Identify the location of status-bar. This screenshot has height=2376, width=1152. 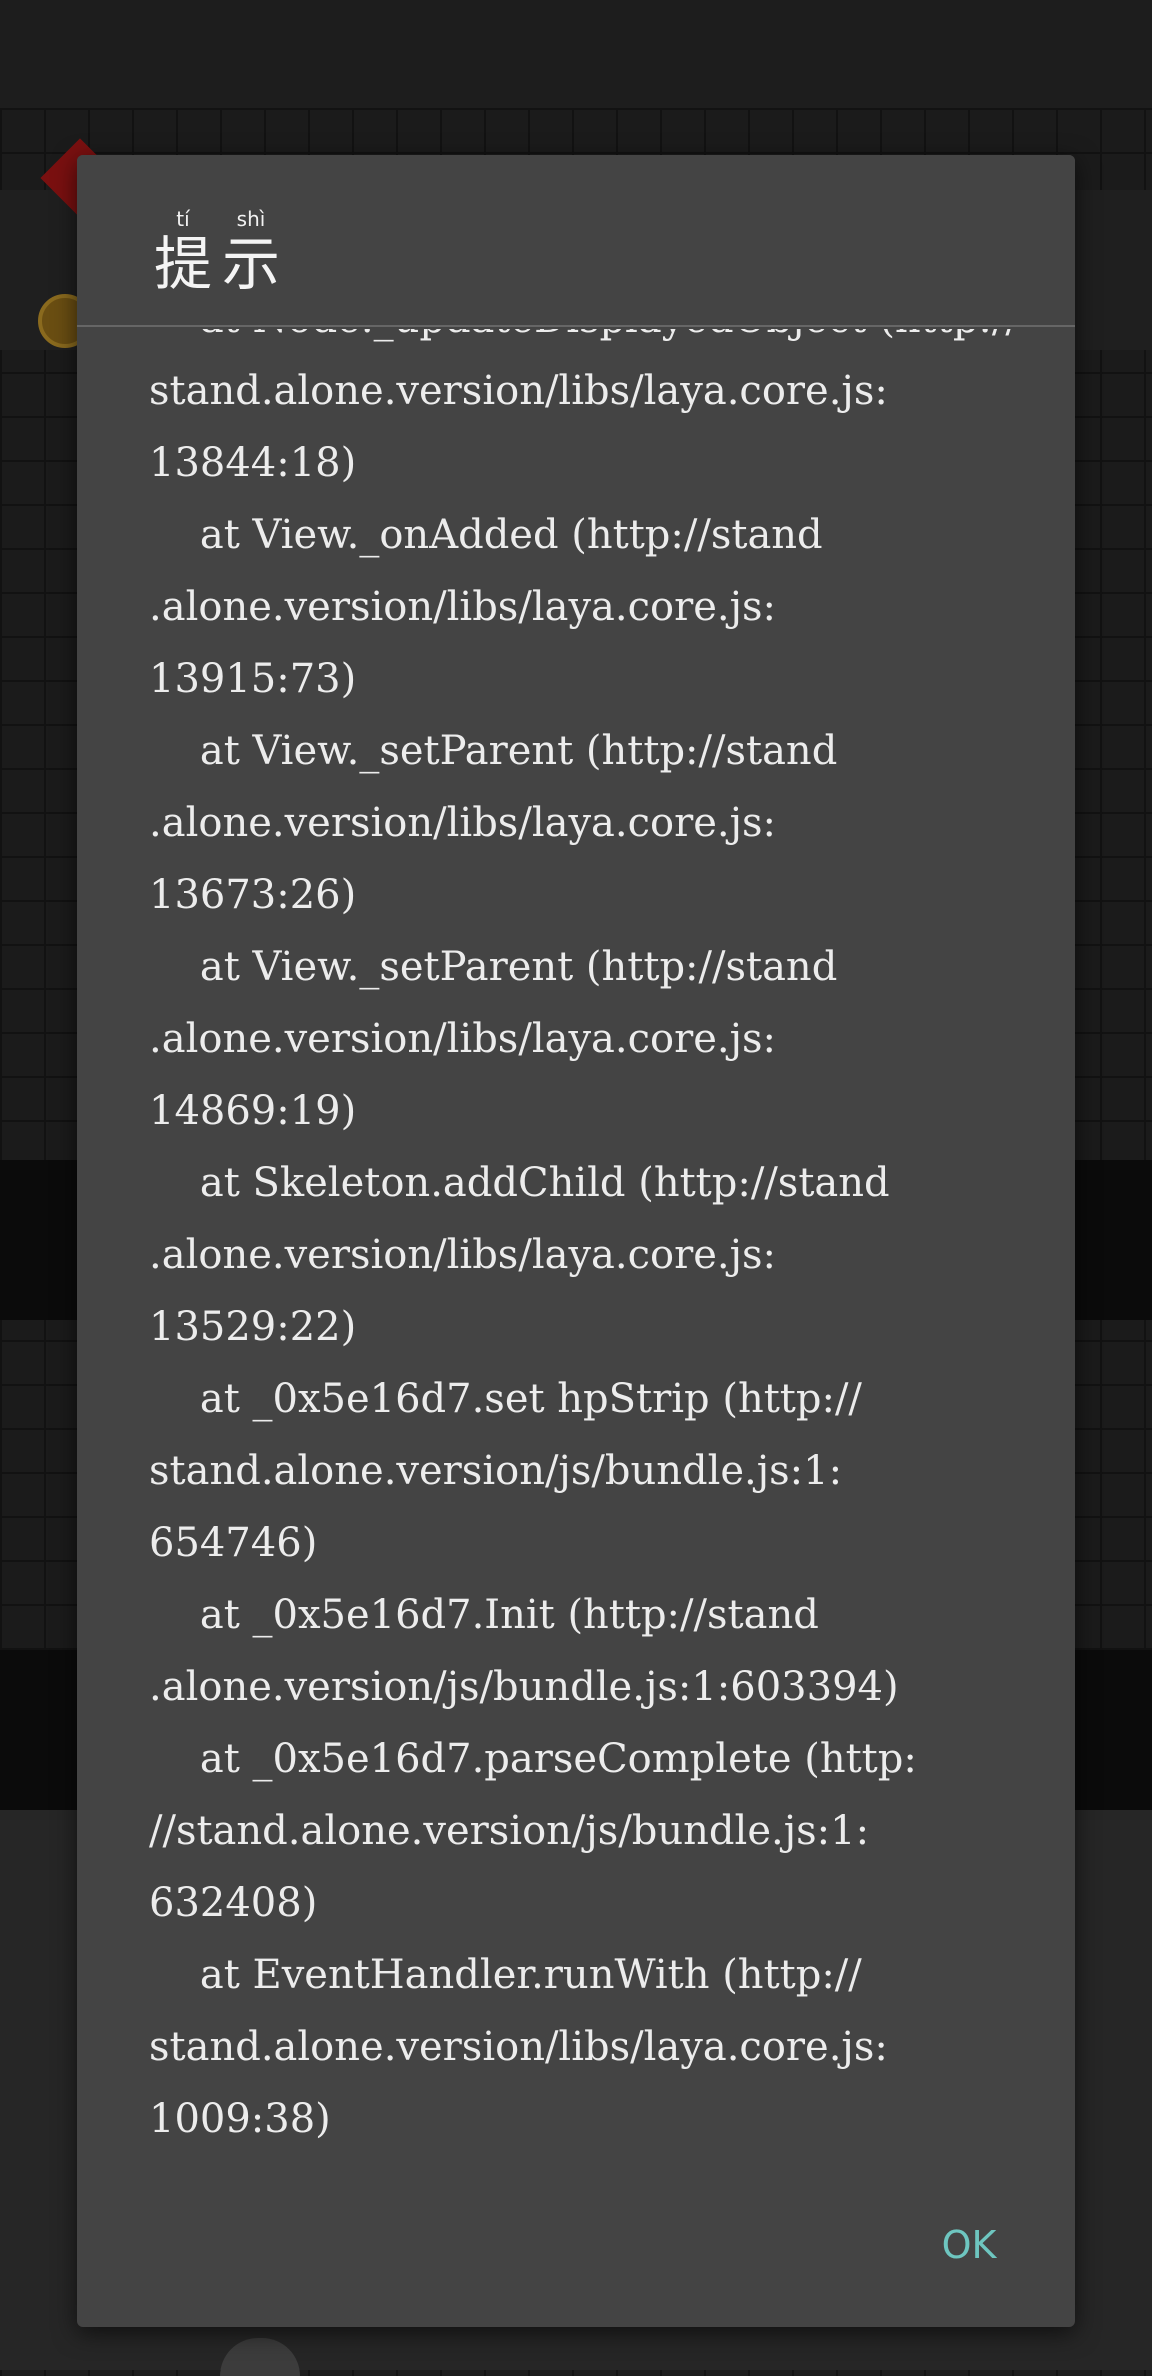
(576, 54).